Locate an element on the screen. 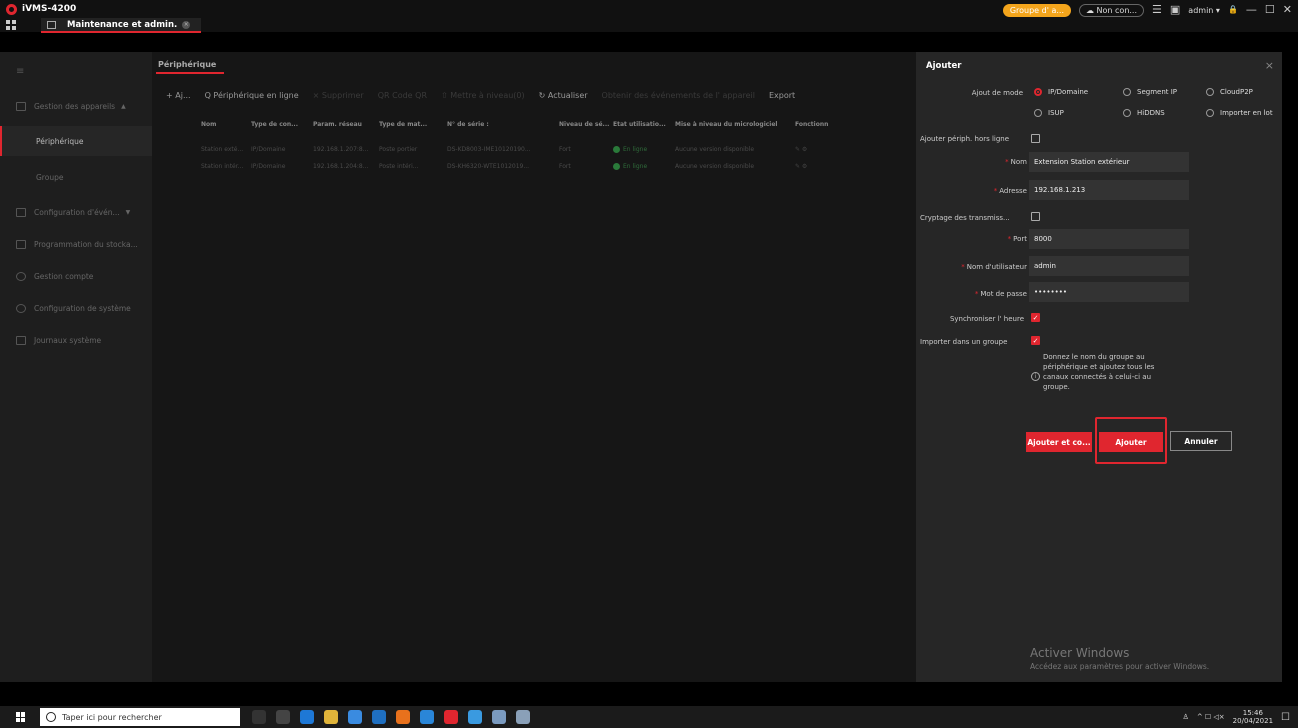 Image resolution: width=1298 pixels, height=728 pixels. sidebar-item-label: Gestion des appareils is located at coordinates (75, 106).